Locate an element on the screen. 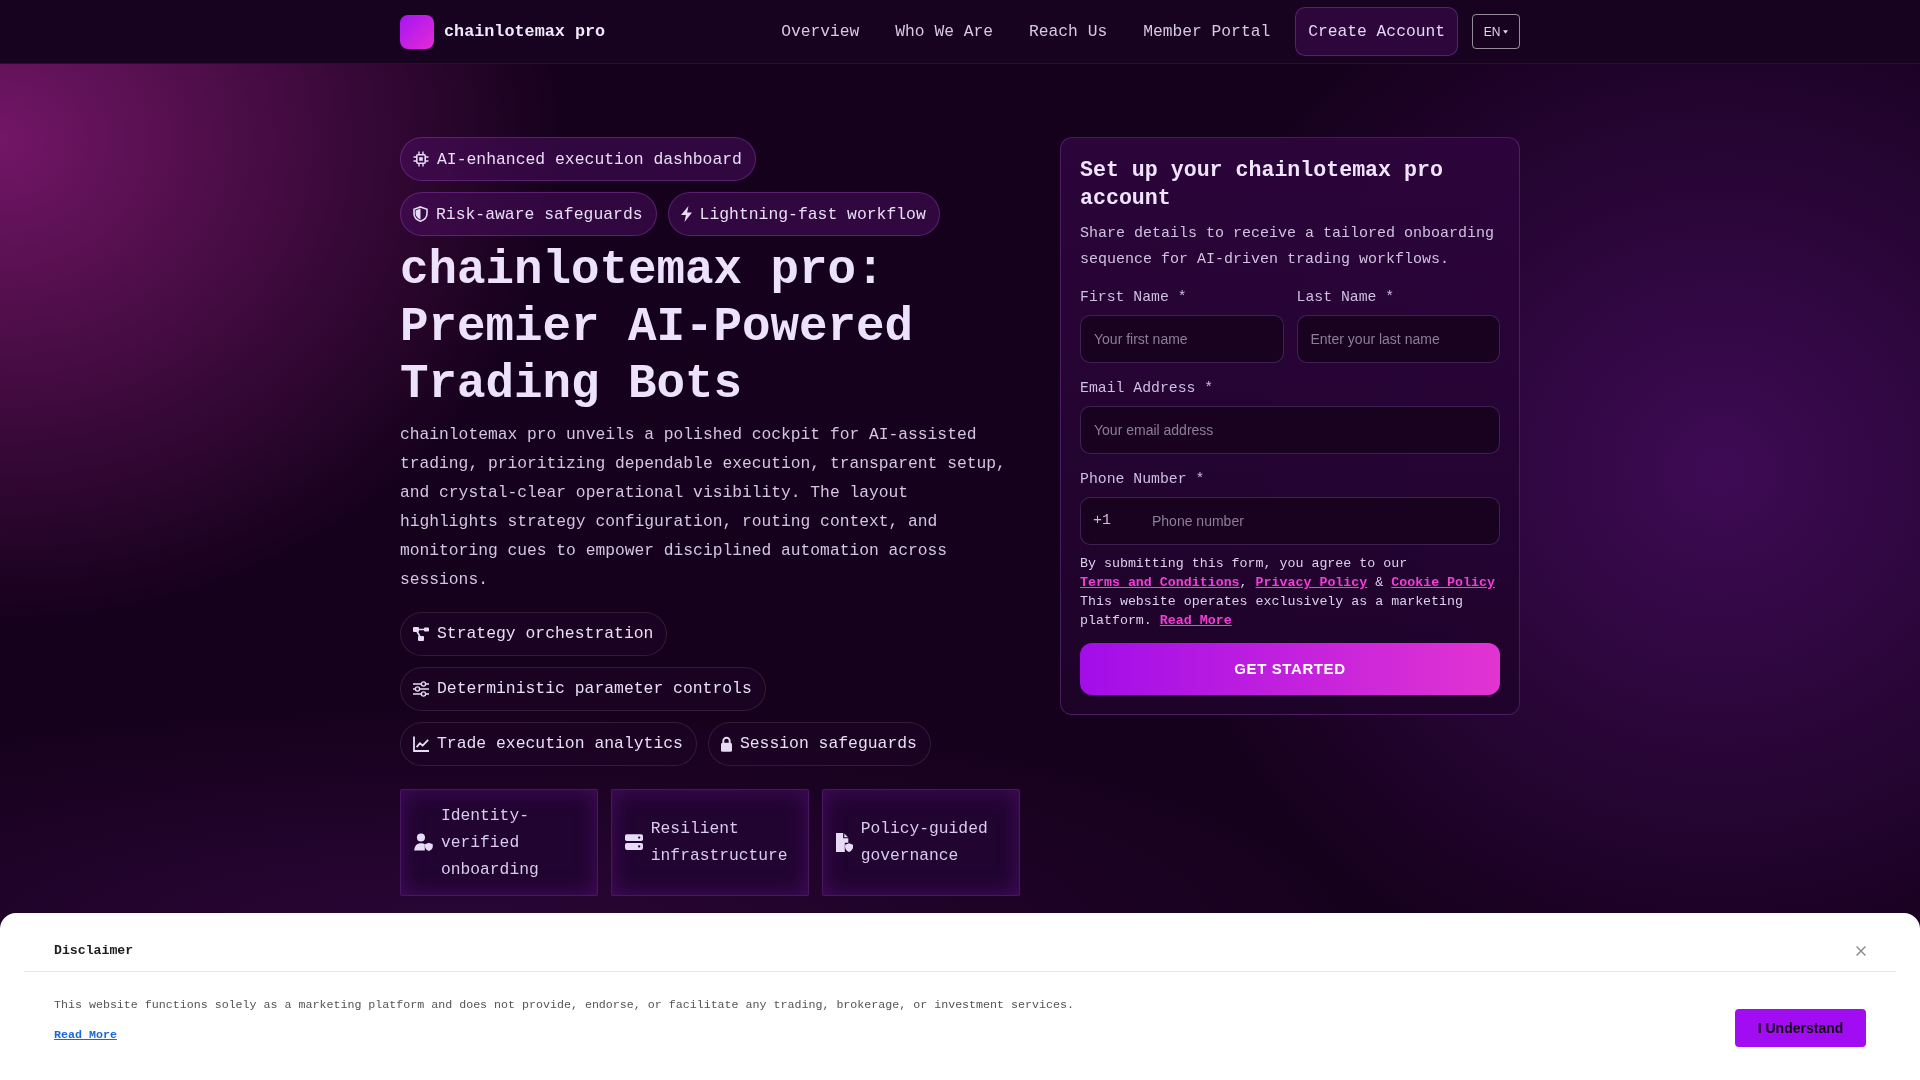 This screenshot has width=1920, height=1080. document-shield-icon is located at coordinates (844, 842).